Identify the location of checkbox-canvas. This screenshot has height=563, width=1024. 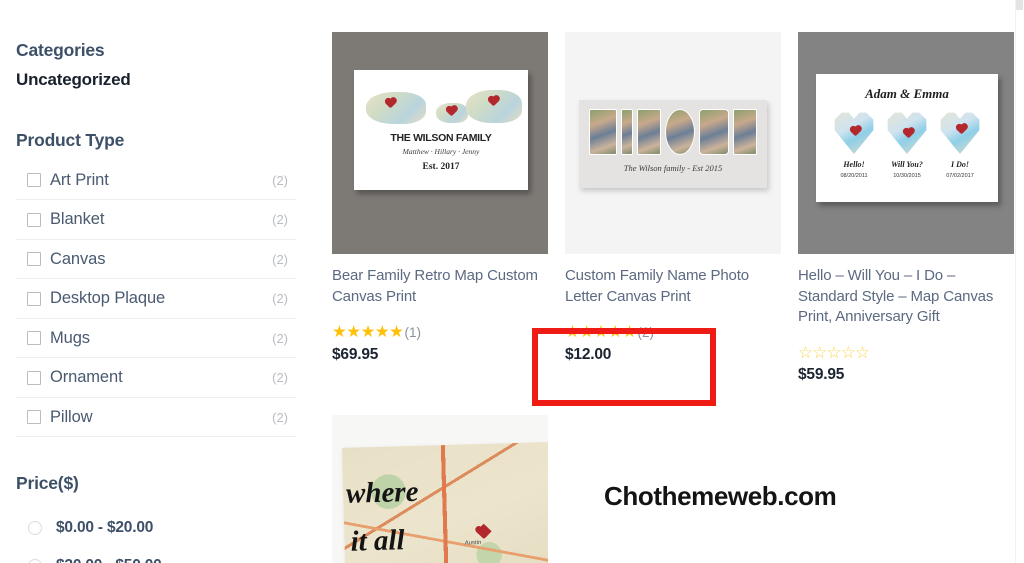
(34, 259).